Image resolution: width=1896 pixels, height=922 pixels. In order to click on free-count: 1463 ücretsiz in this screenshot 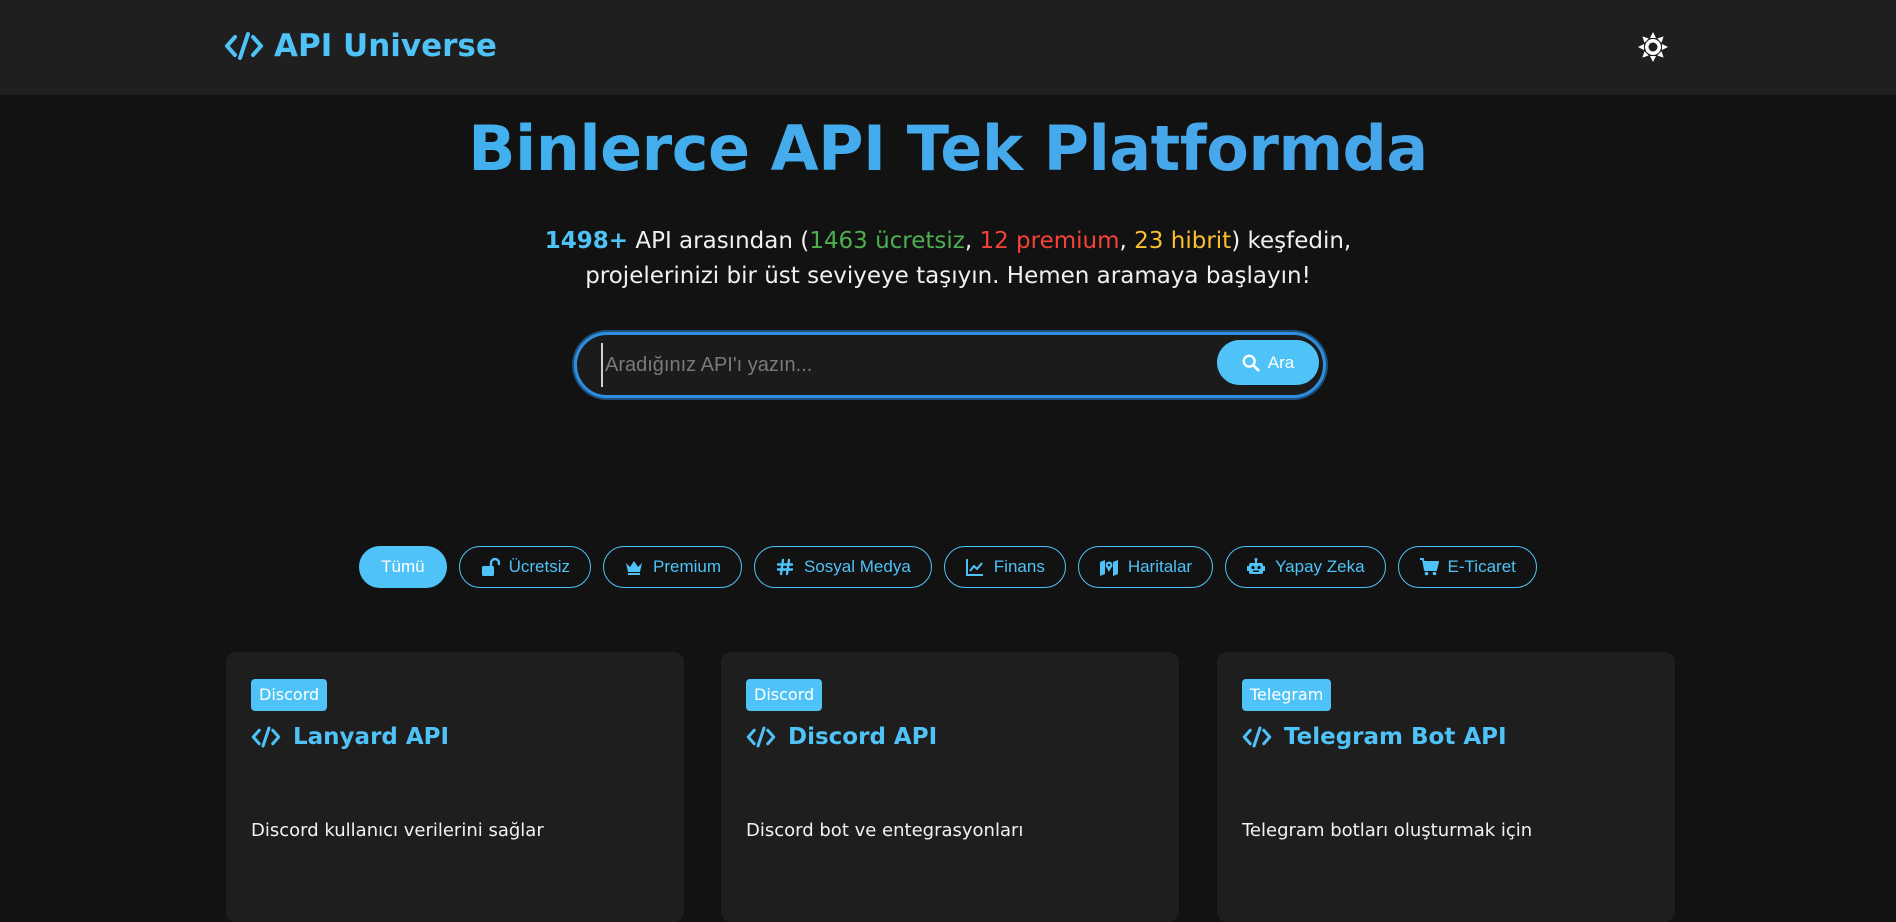, I will do `click(887, 241)`.